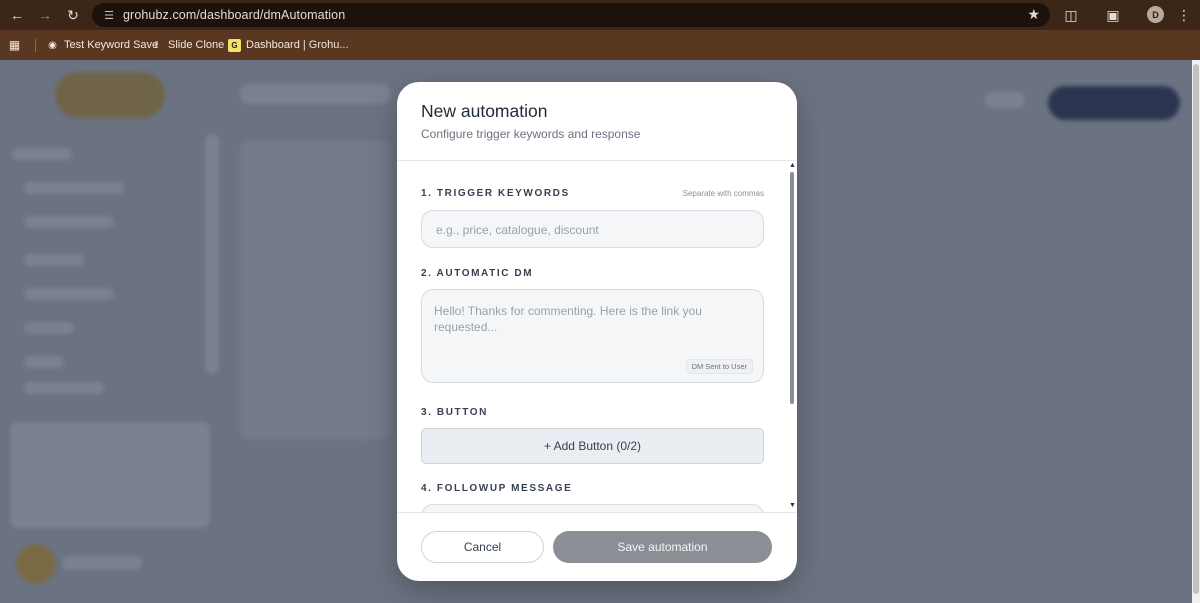 This screenshot has width=1200, height=603. What do you see at coordinates (792, 505) in the screenshot?
I see `scroll-down-arrow-icon: ▼` at bounding box center [792, 505].